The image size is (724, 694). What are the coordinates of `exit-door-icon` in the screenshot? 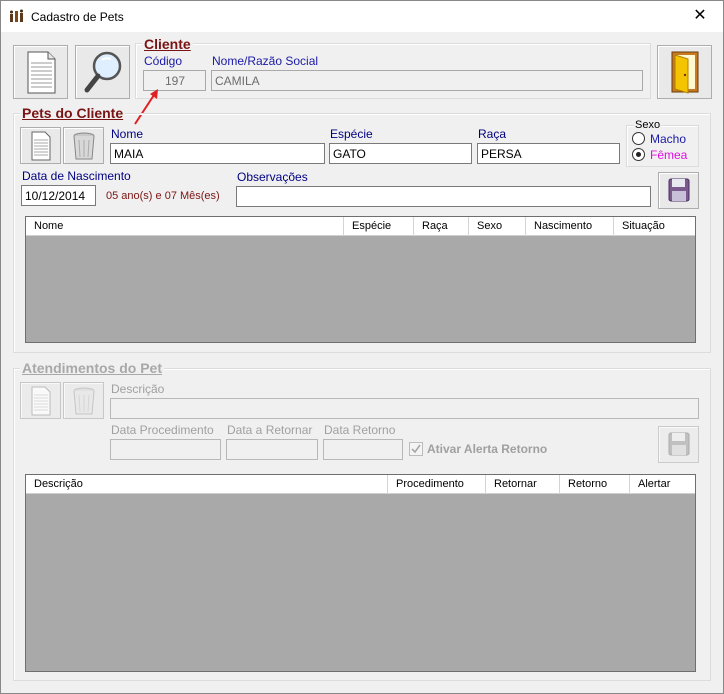 It's located at (685, 72).